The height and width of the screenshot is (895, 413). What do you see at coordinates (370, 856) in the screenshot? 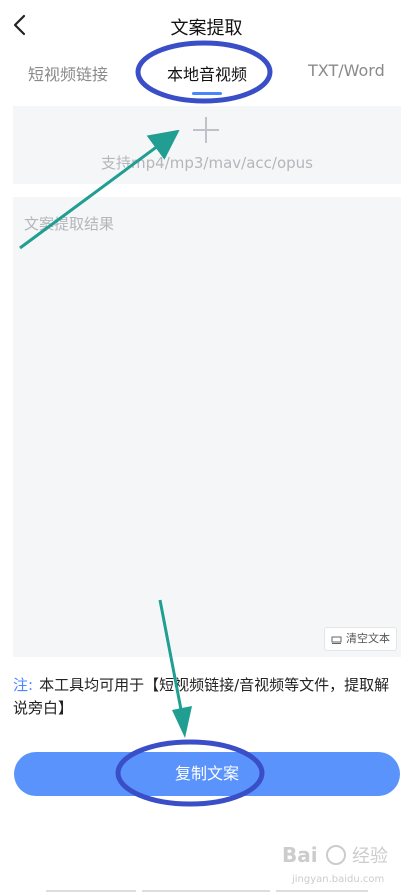
I see `svg-text: 经验` at bounding box center [370, 856].